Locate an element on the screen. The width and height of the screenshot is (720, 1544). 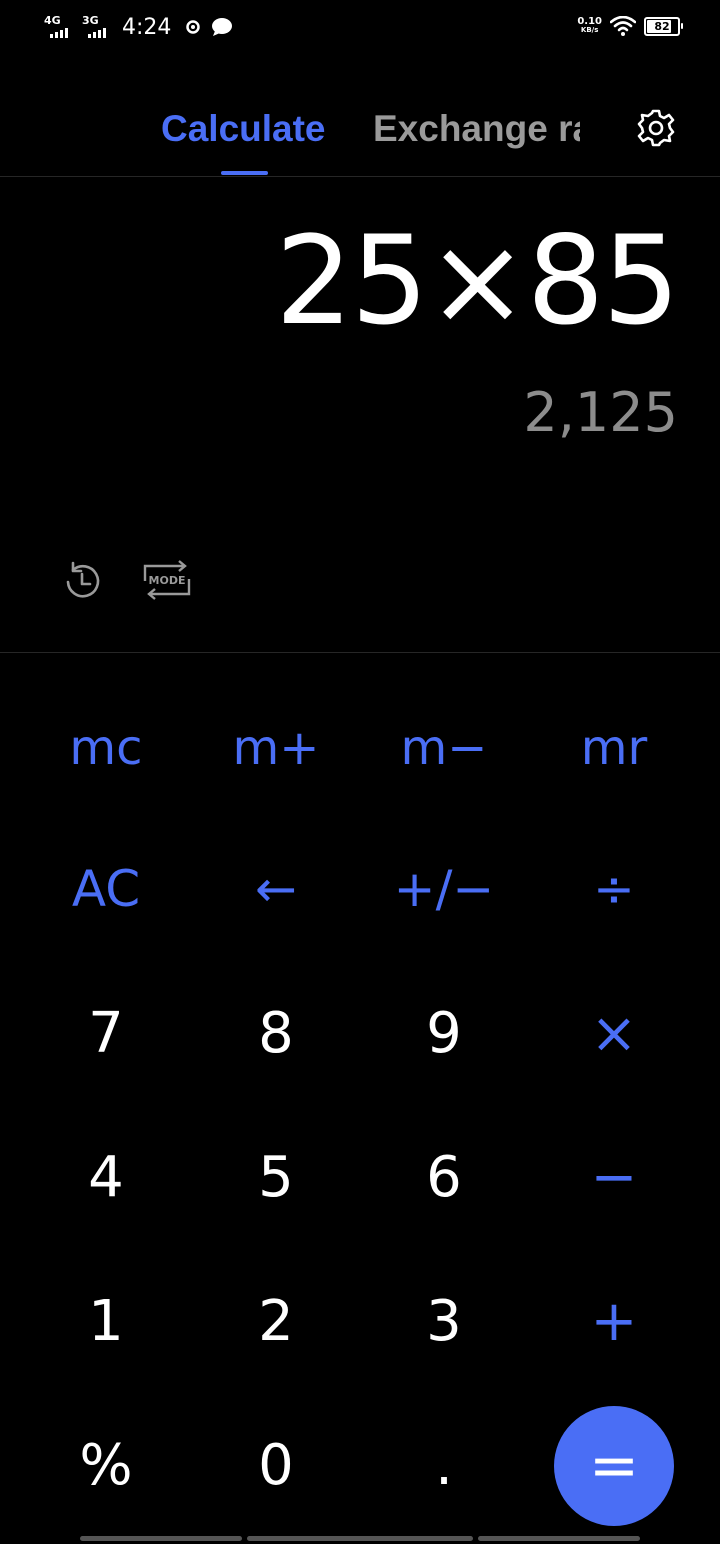
settings-gear-icon is located at coordinates (656, 128).